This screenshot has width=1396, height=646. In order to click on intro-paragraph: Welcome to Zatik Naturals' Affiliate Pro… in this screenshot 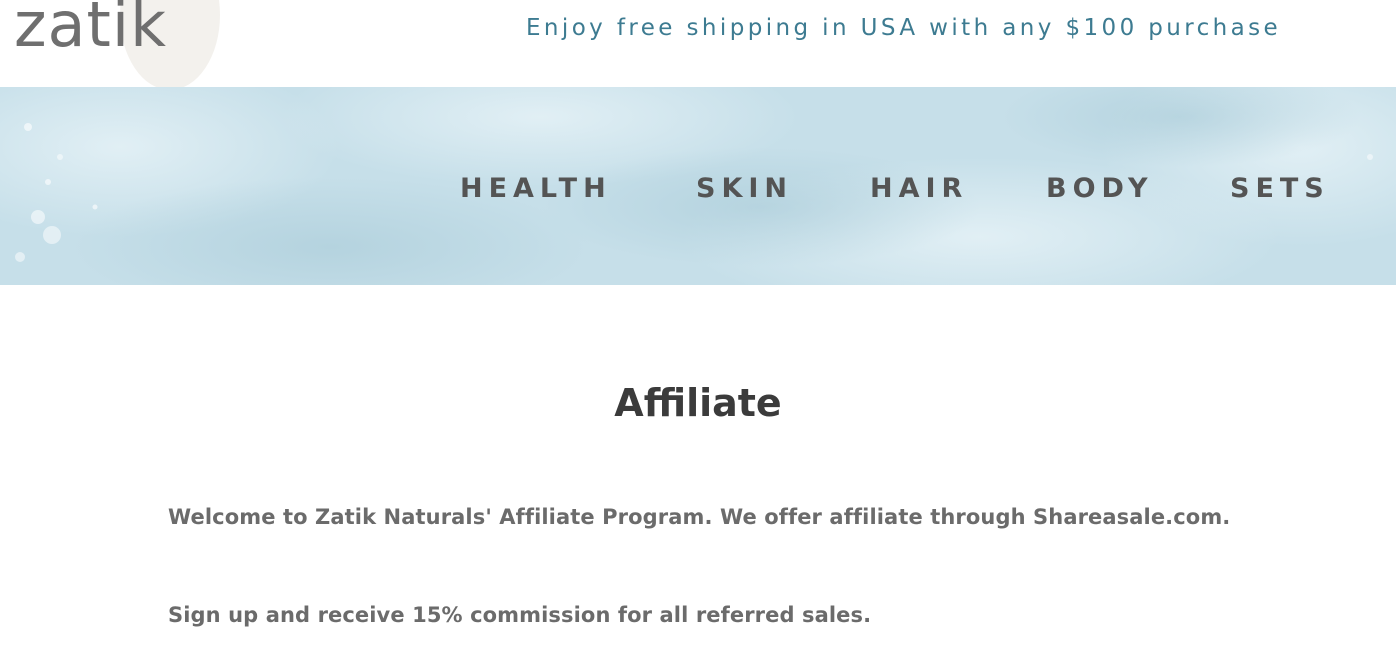, I will do `click(699, 517)`.